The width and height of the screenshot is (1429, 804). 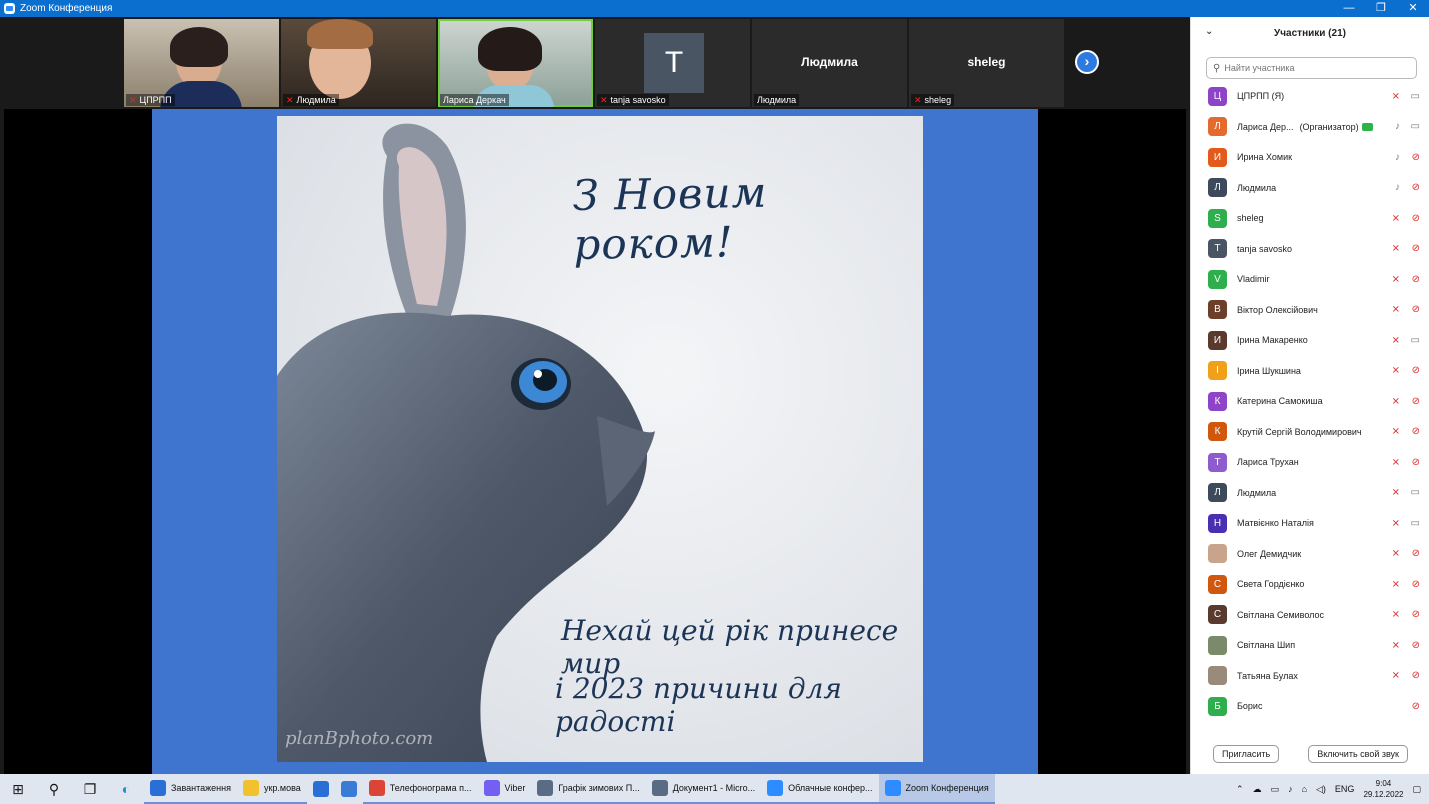 What do you see at coordinates (1381, 8) in the screenshot?
I see `maximize-button: ❐` at bounding box center [1381, 8].